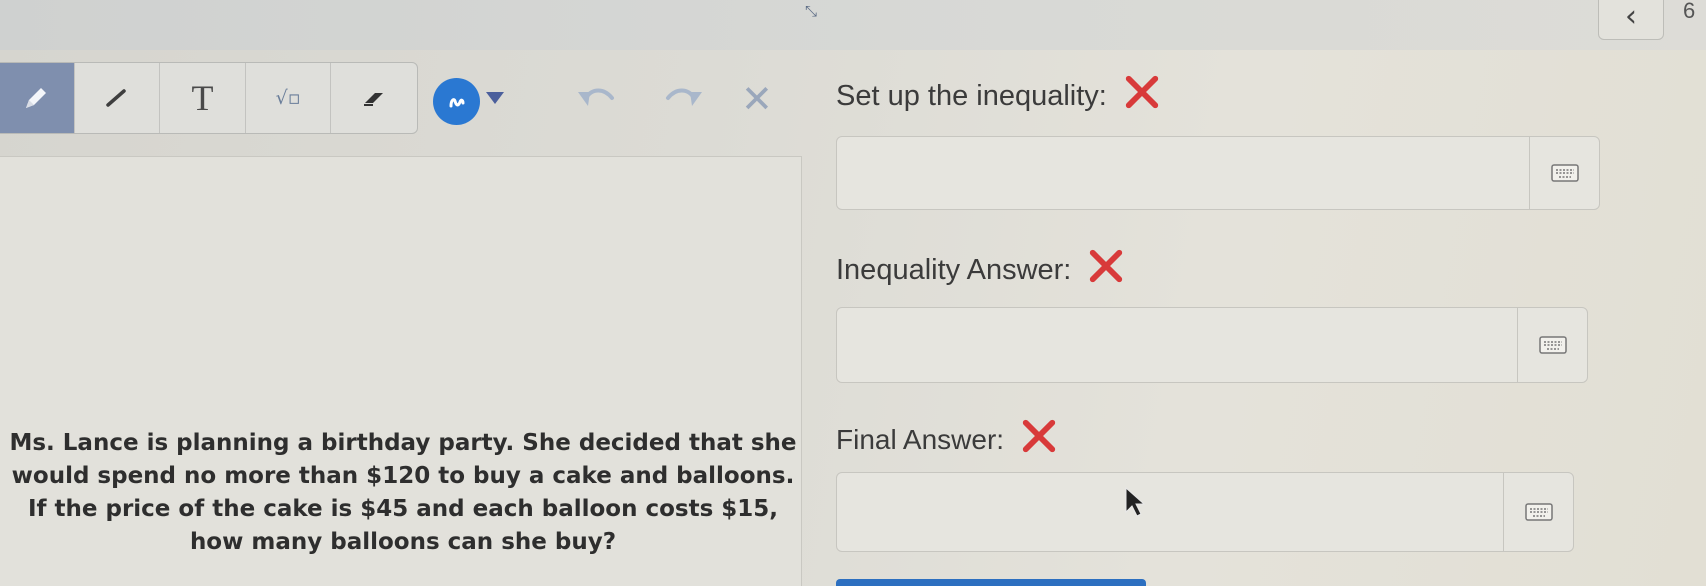  I want to click on pen-stroke-icon, so click(456, 102).